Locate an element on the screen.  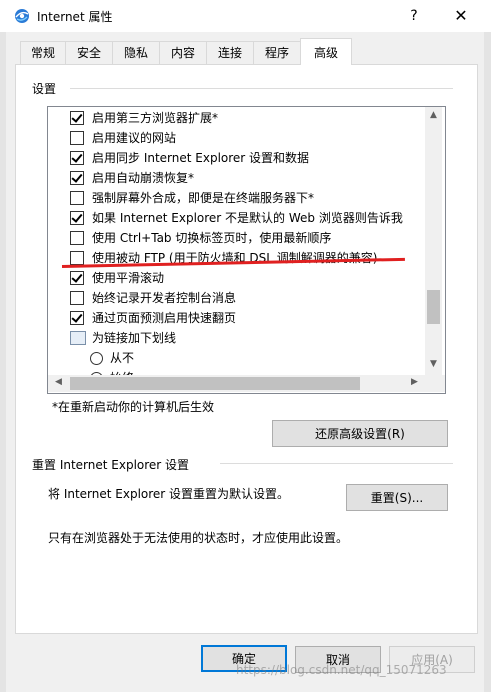
list-item-label: 启用自动崩溃恢复* is located at coordinates (143, 178).